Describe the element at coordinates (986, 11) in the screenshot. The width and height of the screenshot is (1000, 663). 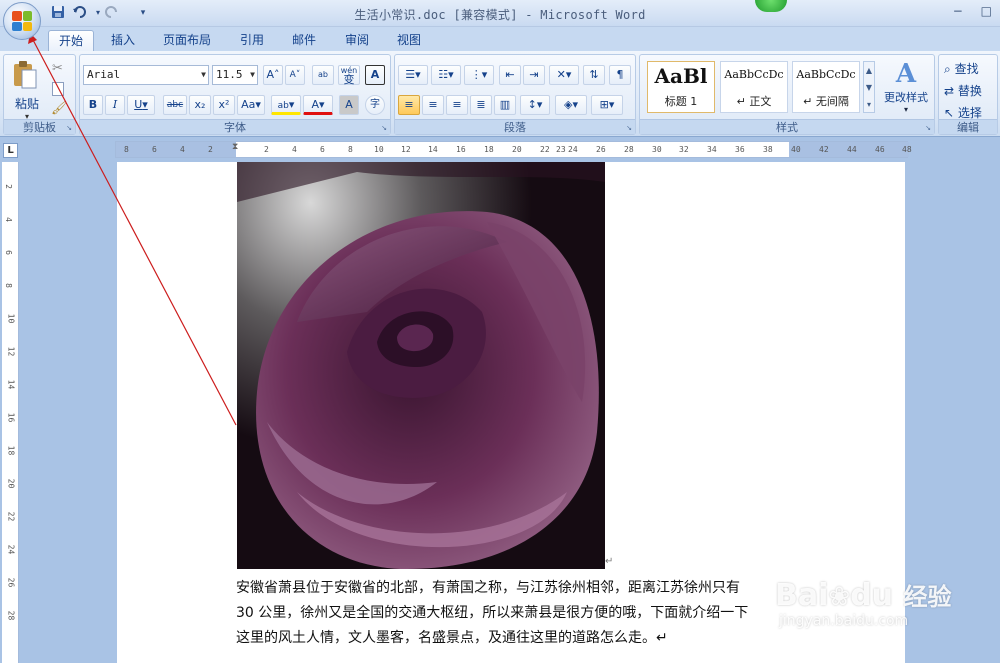
I see `maximize-button: □` at that location.